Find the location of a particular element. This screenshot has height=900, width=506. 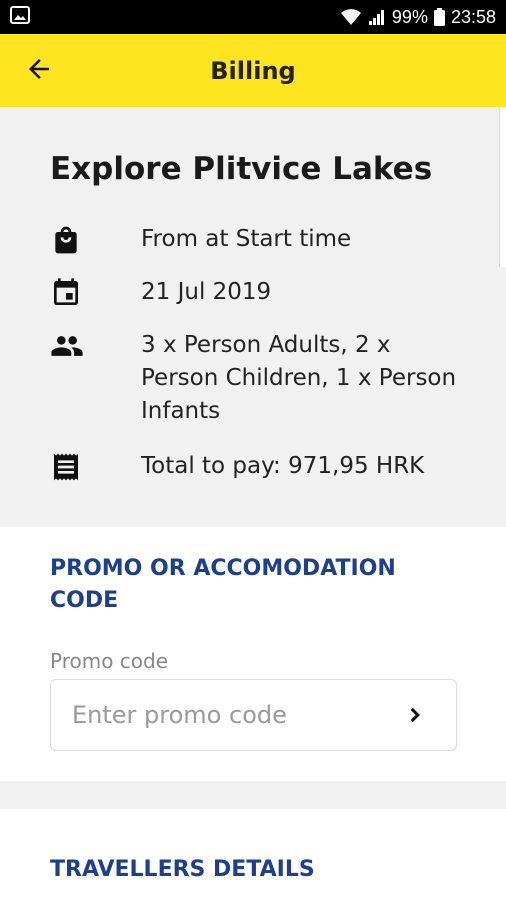

signal-icon is located at coordinates (377, 17).